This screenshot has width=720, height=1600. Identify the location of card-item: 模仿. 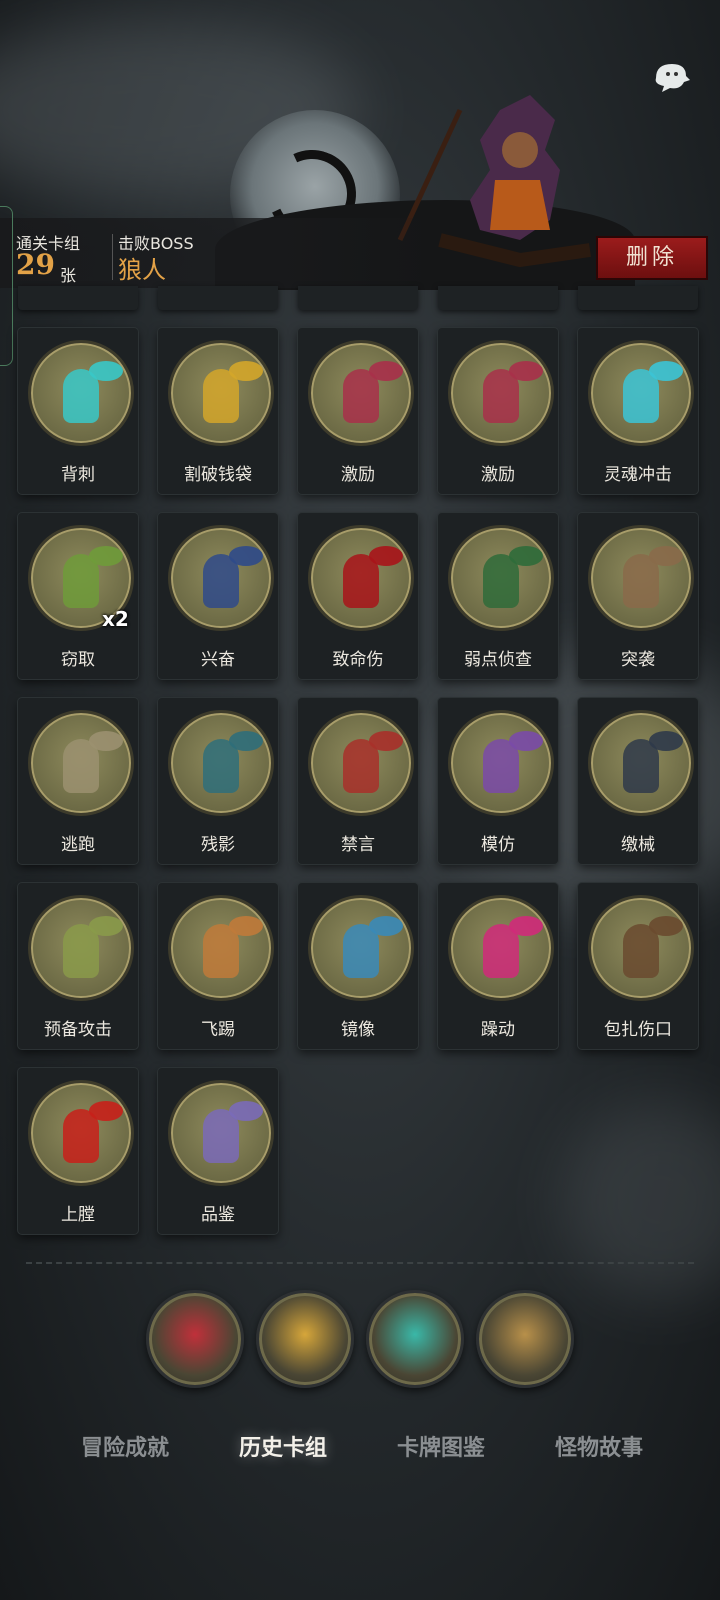
(498, 781).